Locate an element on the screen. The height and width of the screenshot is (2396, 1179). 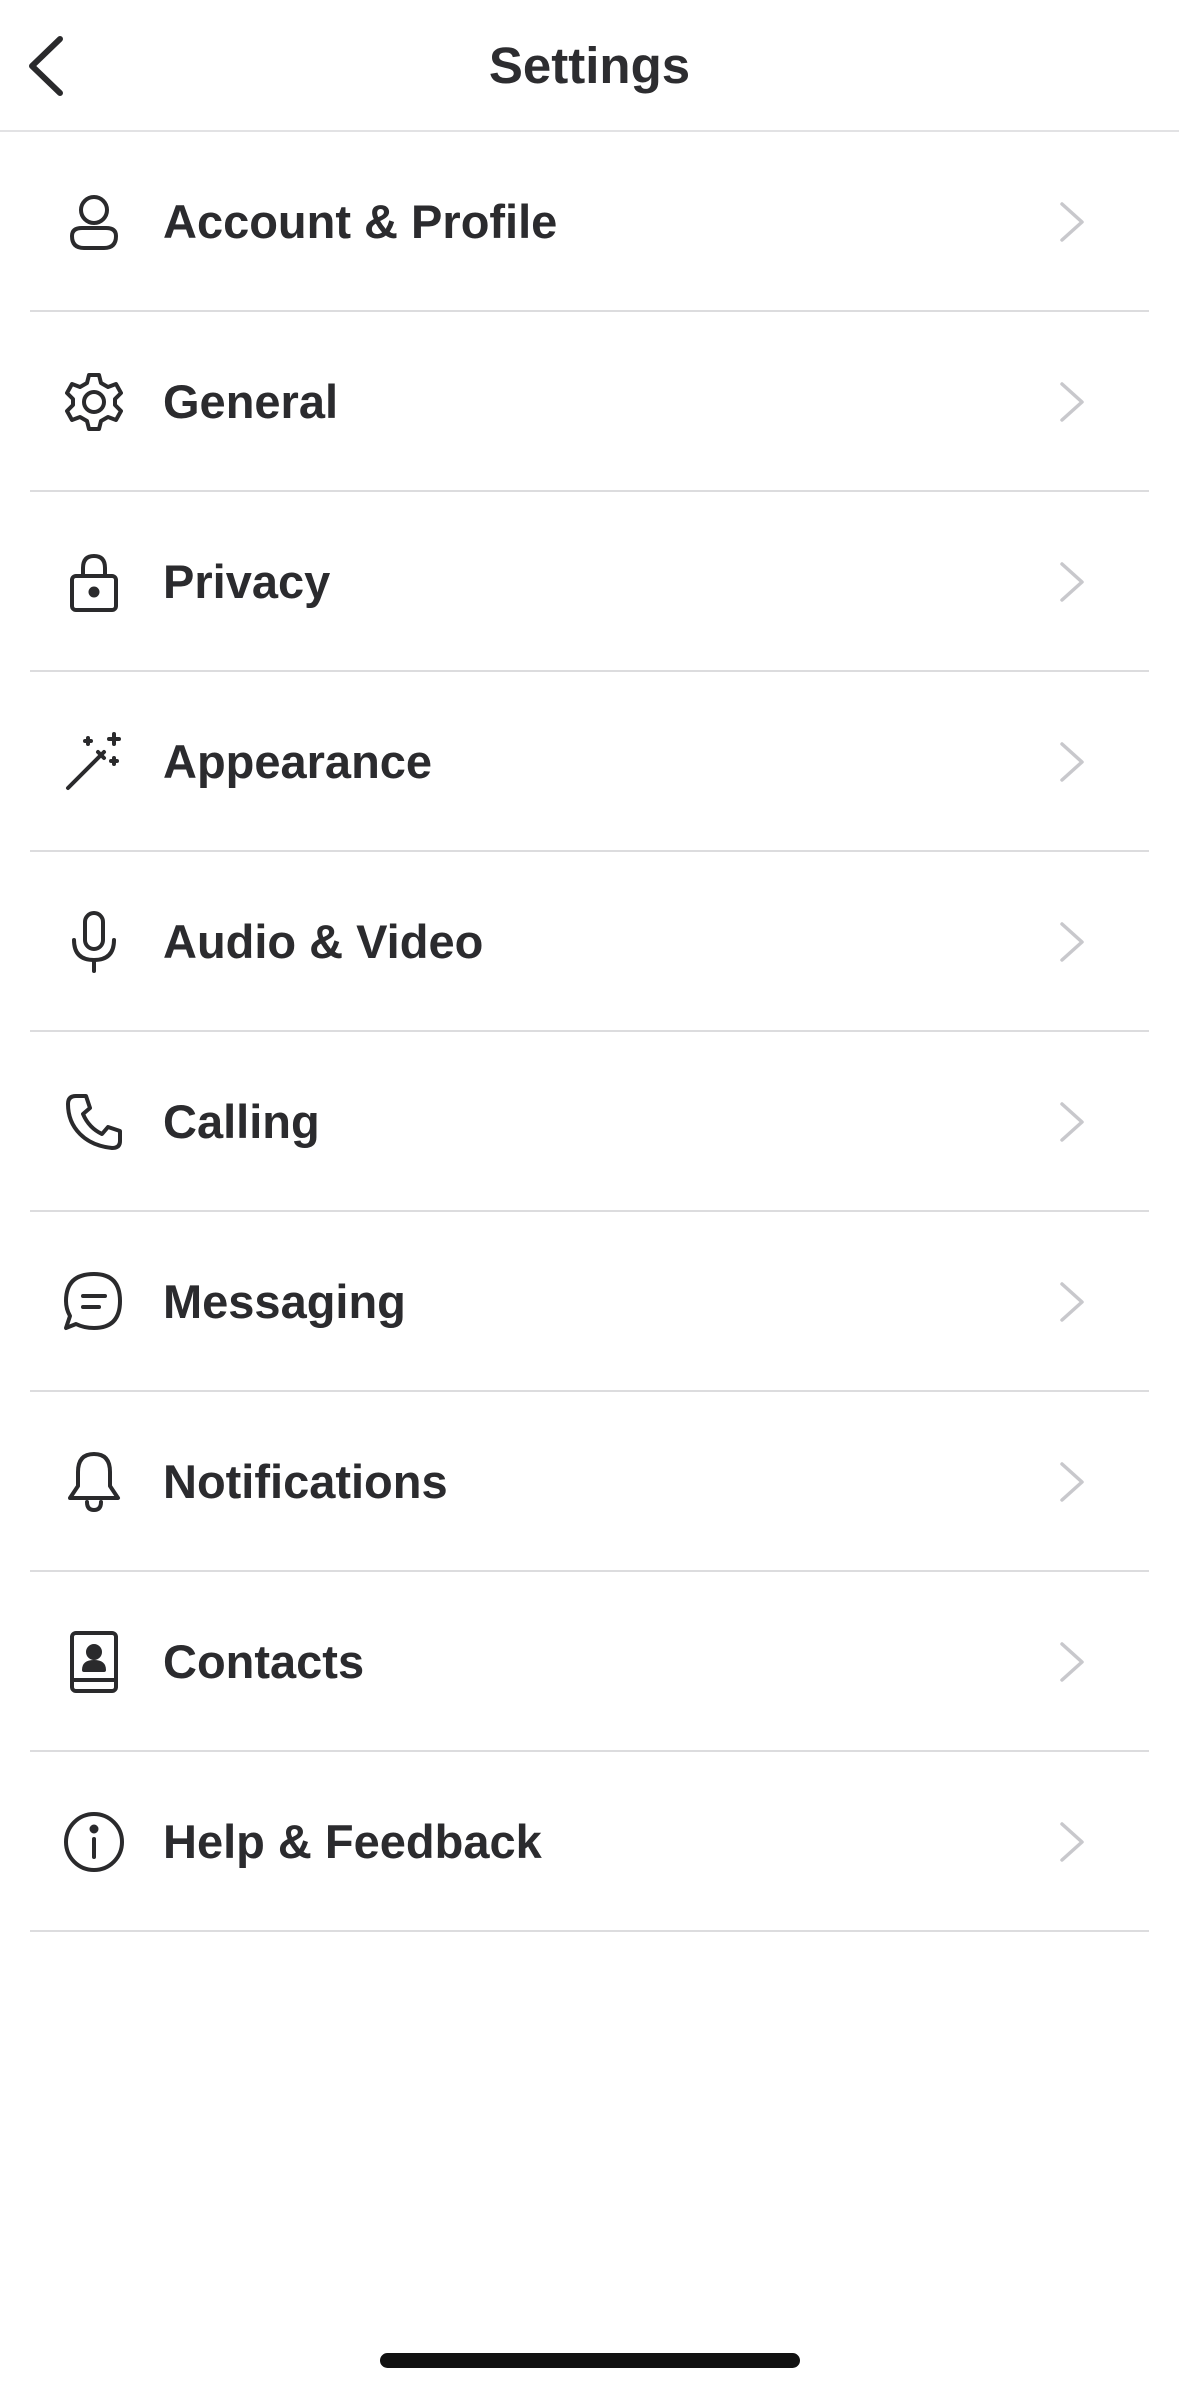
settings-item-label: Help & Feedback is located at coordinates (352, 1841).